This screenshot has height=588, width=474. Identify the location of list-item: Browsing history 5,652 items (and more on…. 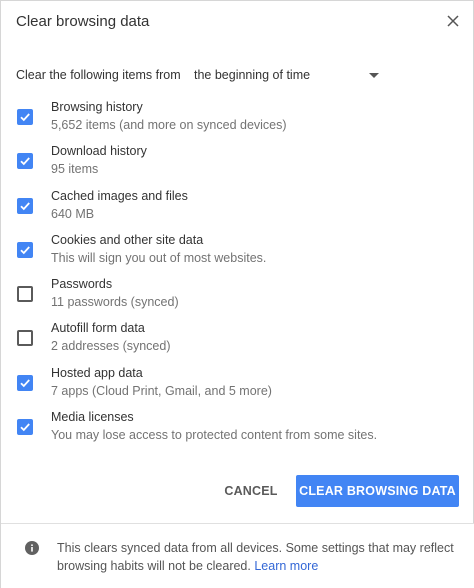
(237, 117).